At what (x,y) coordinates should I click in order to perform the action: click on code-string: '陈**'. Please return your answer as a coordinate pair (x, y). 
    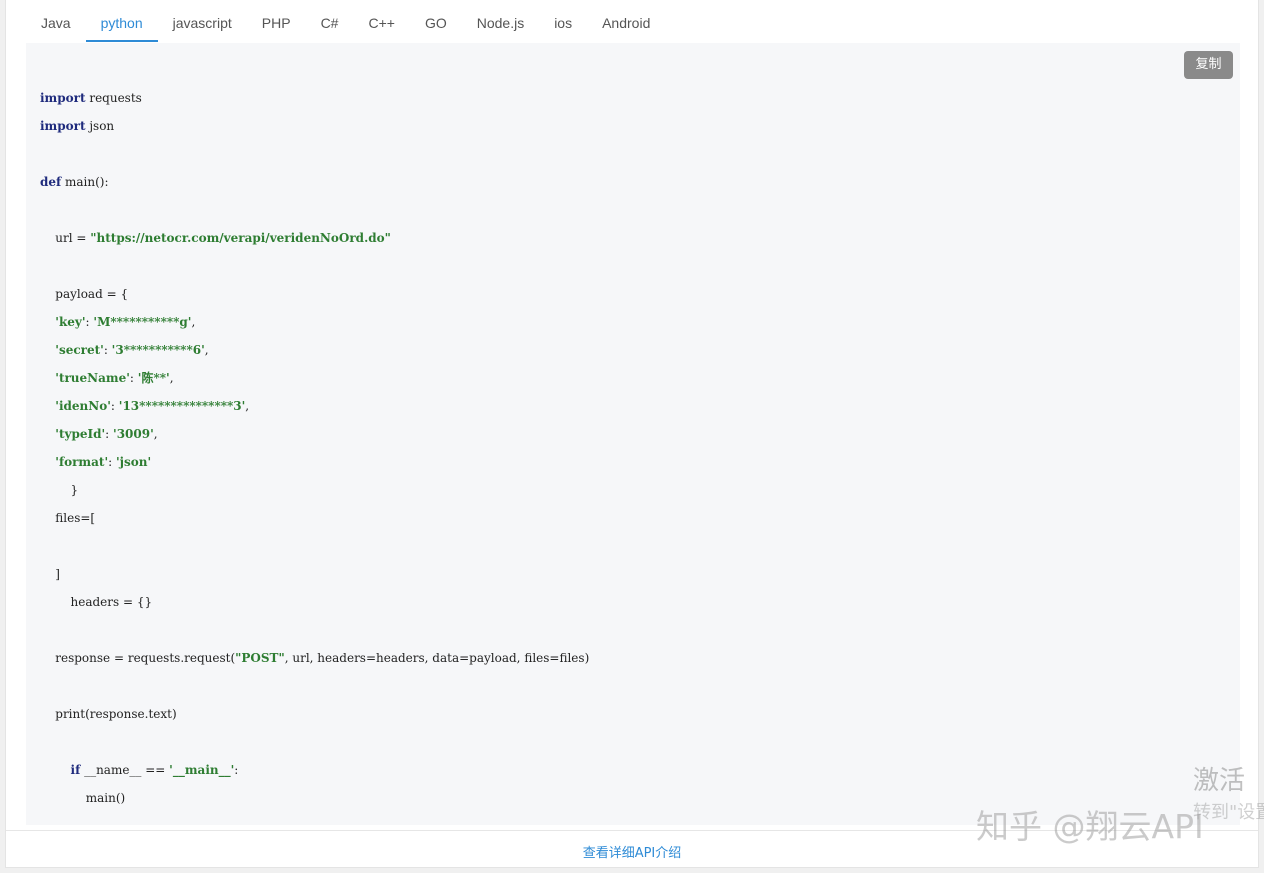
    Looking at the image, I should click on (153, 378).